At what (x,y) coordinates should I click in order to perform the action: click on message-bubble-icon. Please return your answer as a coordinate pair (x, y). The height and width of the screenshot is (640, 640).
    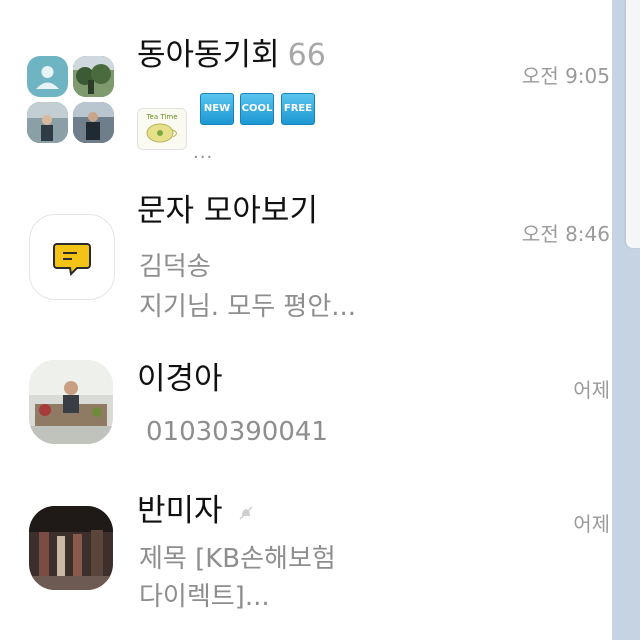
    Looking at the image, I should click on (72, 260).